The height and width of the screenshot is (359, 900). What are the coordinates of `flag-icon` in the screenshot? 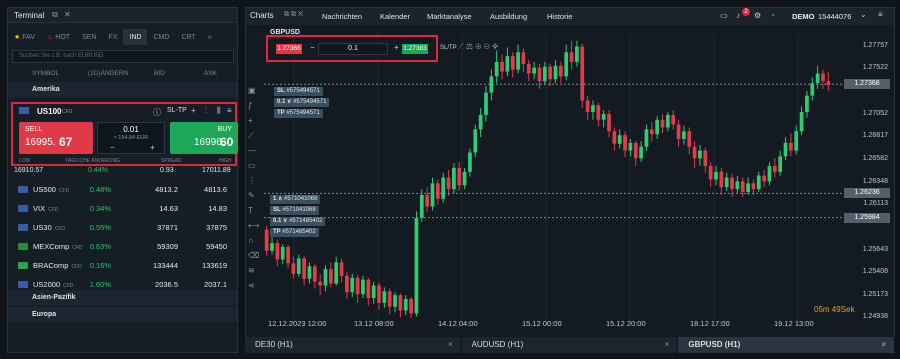 It's located at (23, 284).